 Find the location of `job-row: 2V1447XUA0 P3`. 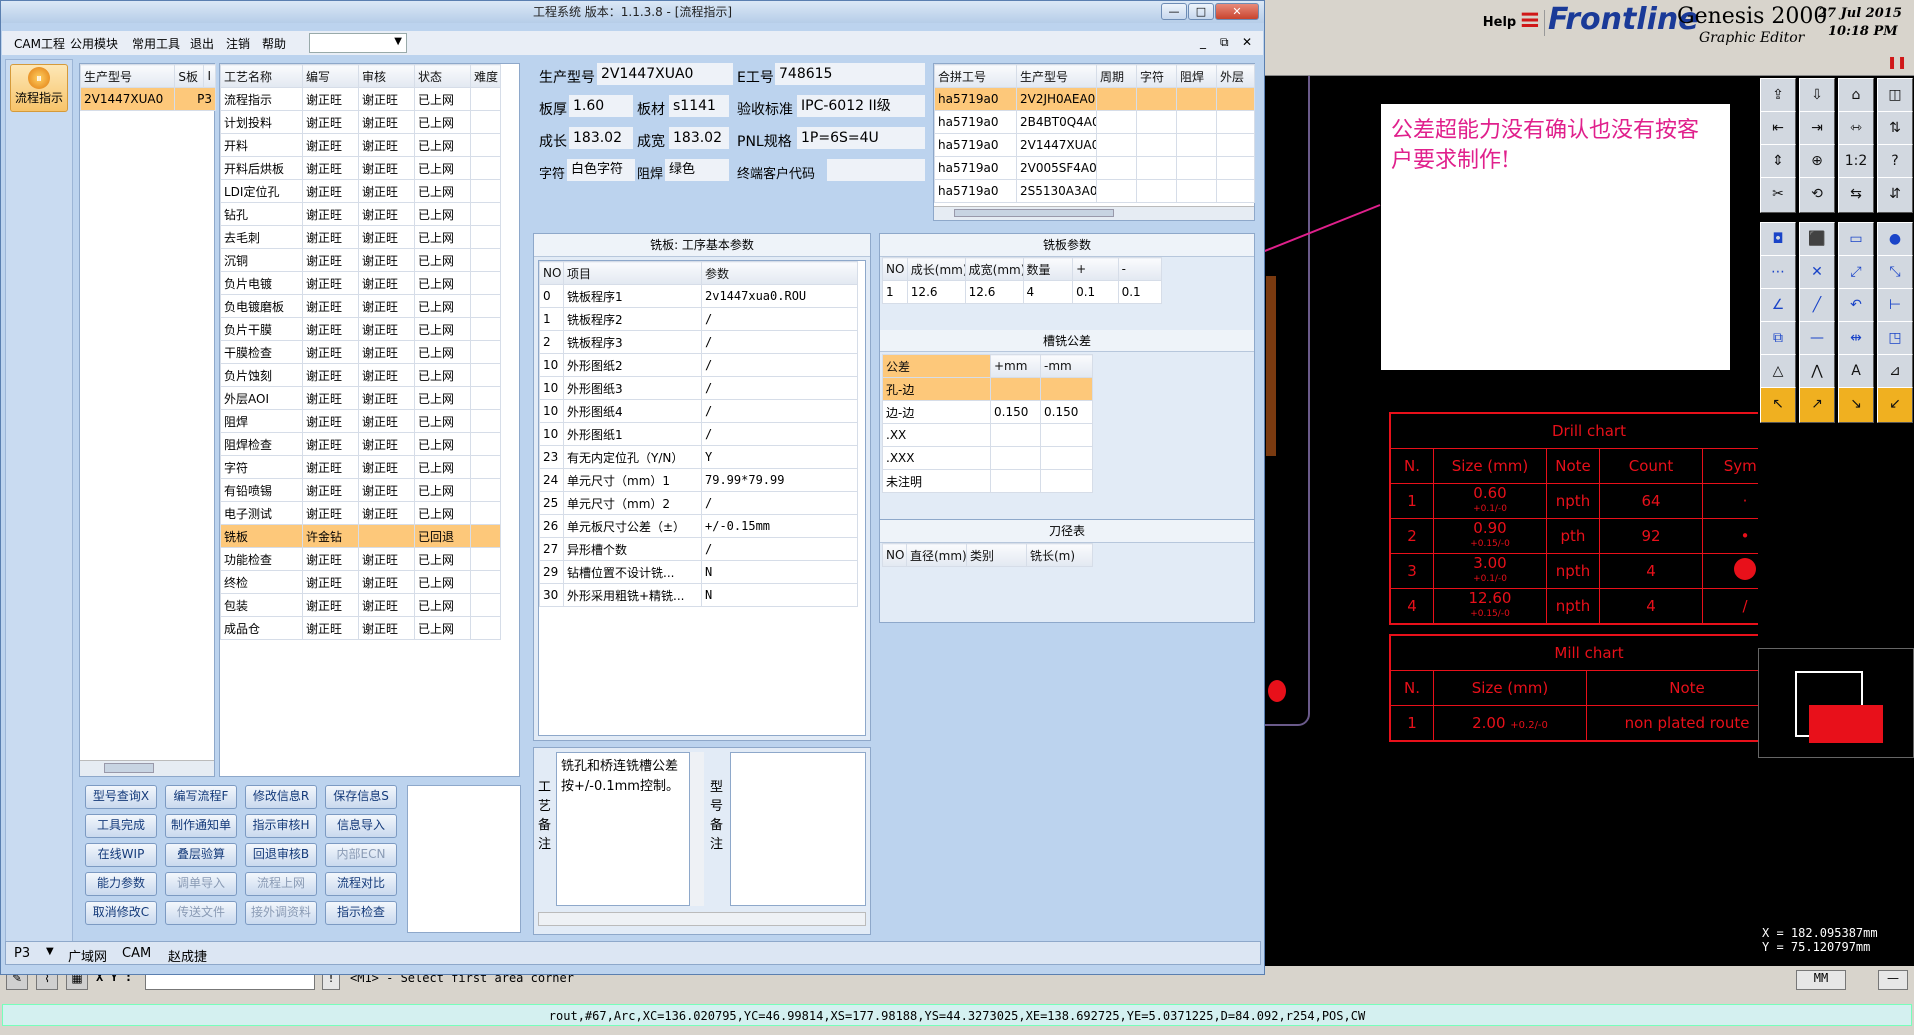

job-row: 2V1447XUA0 P3 is located at coordinates (147, 99).